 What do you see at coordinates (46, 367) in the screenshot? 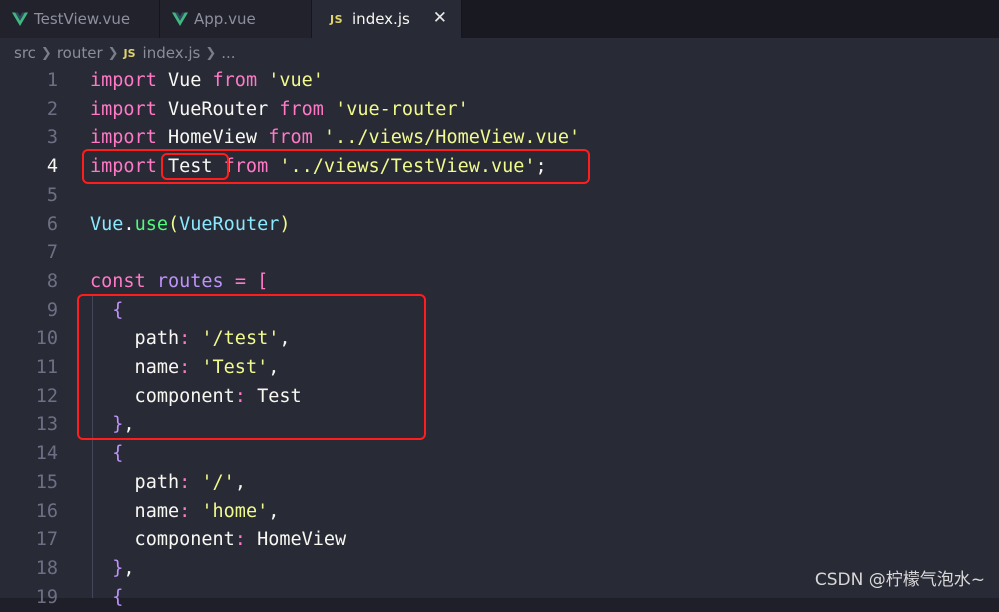
I see `line-number: 11` at bounding box center [46, 367].